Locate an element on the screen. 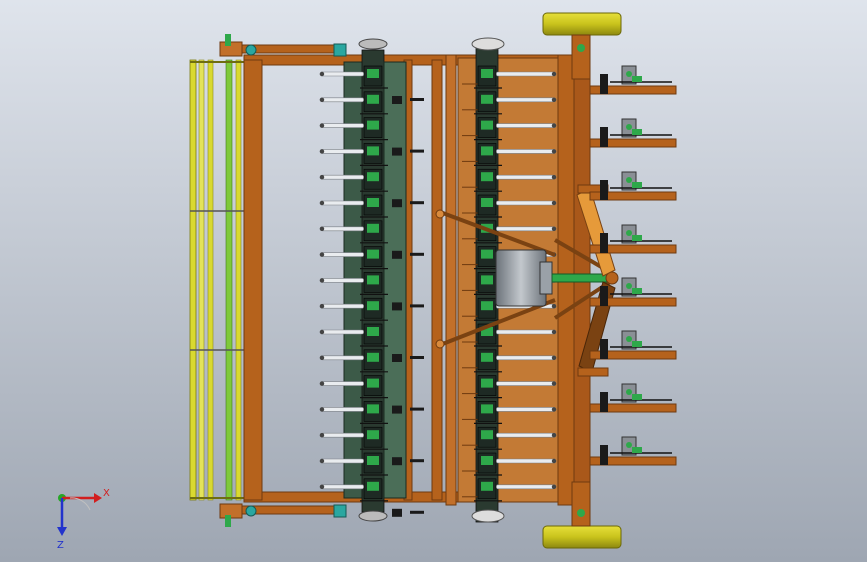 This screenshot has width=867, height=562. top-green-pin is located at coordinates (228, 40).